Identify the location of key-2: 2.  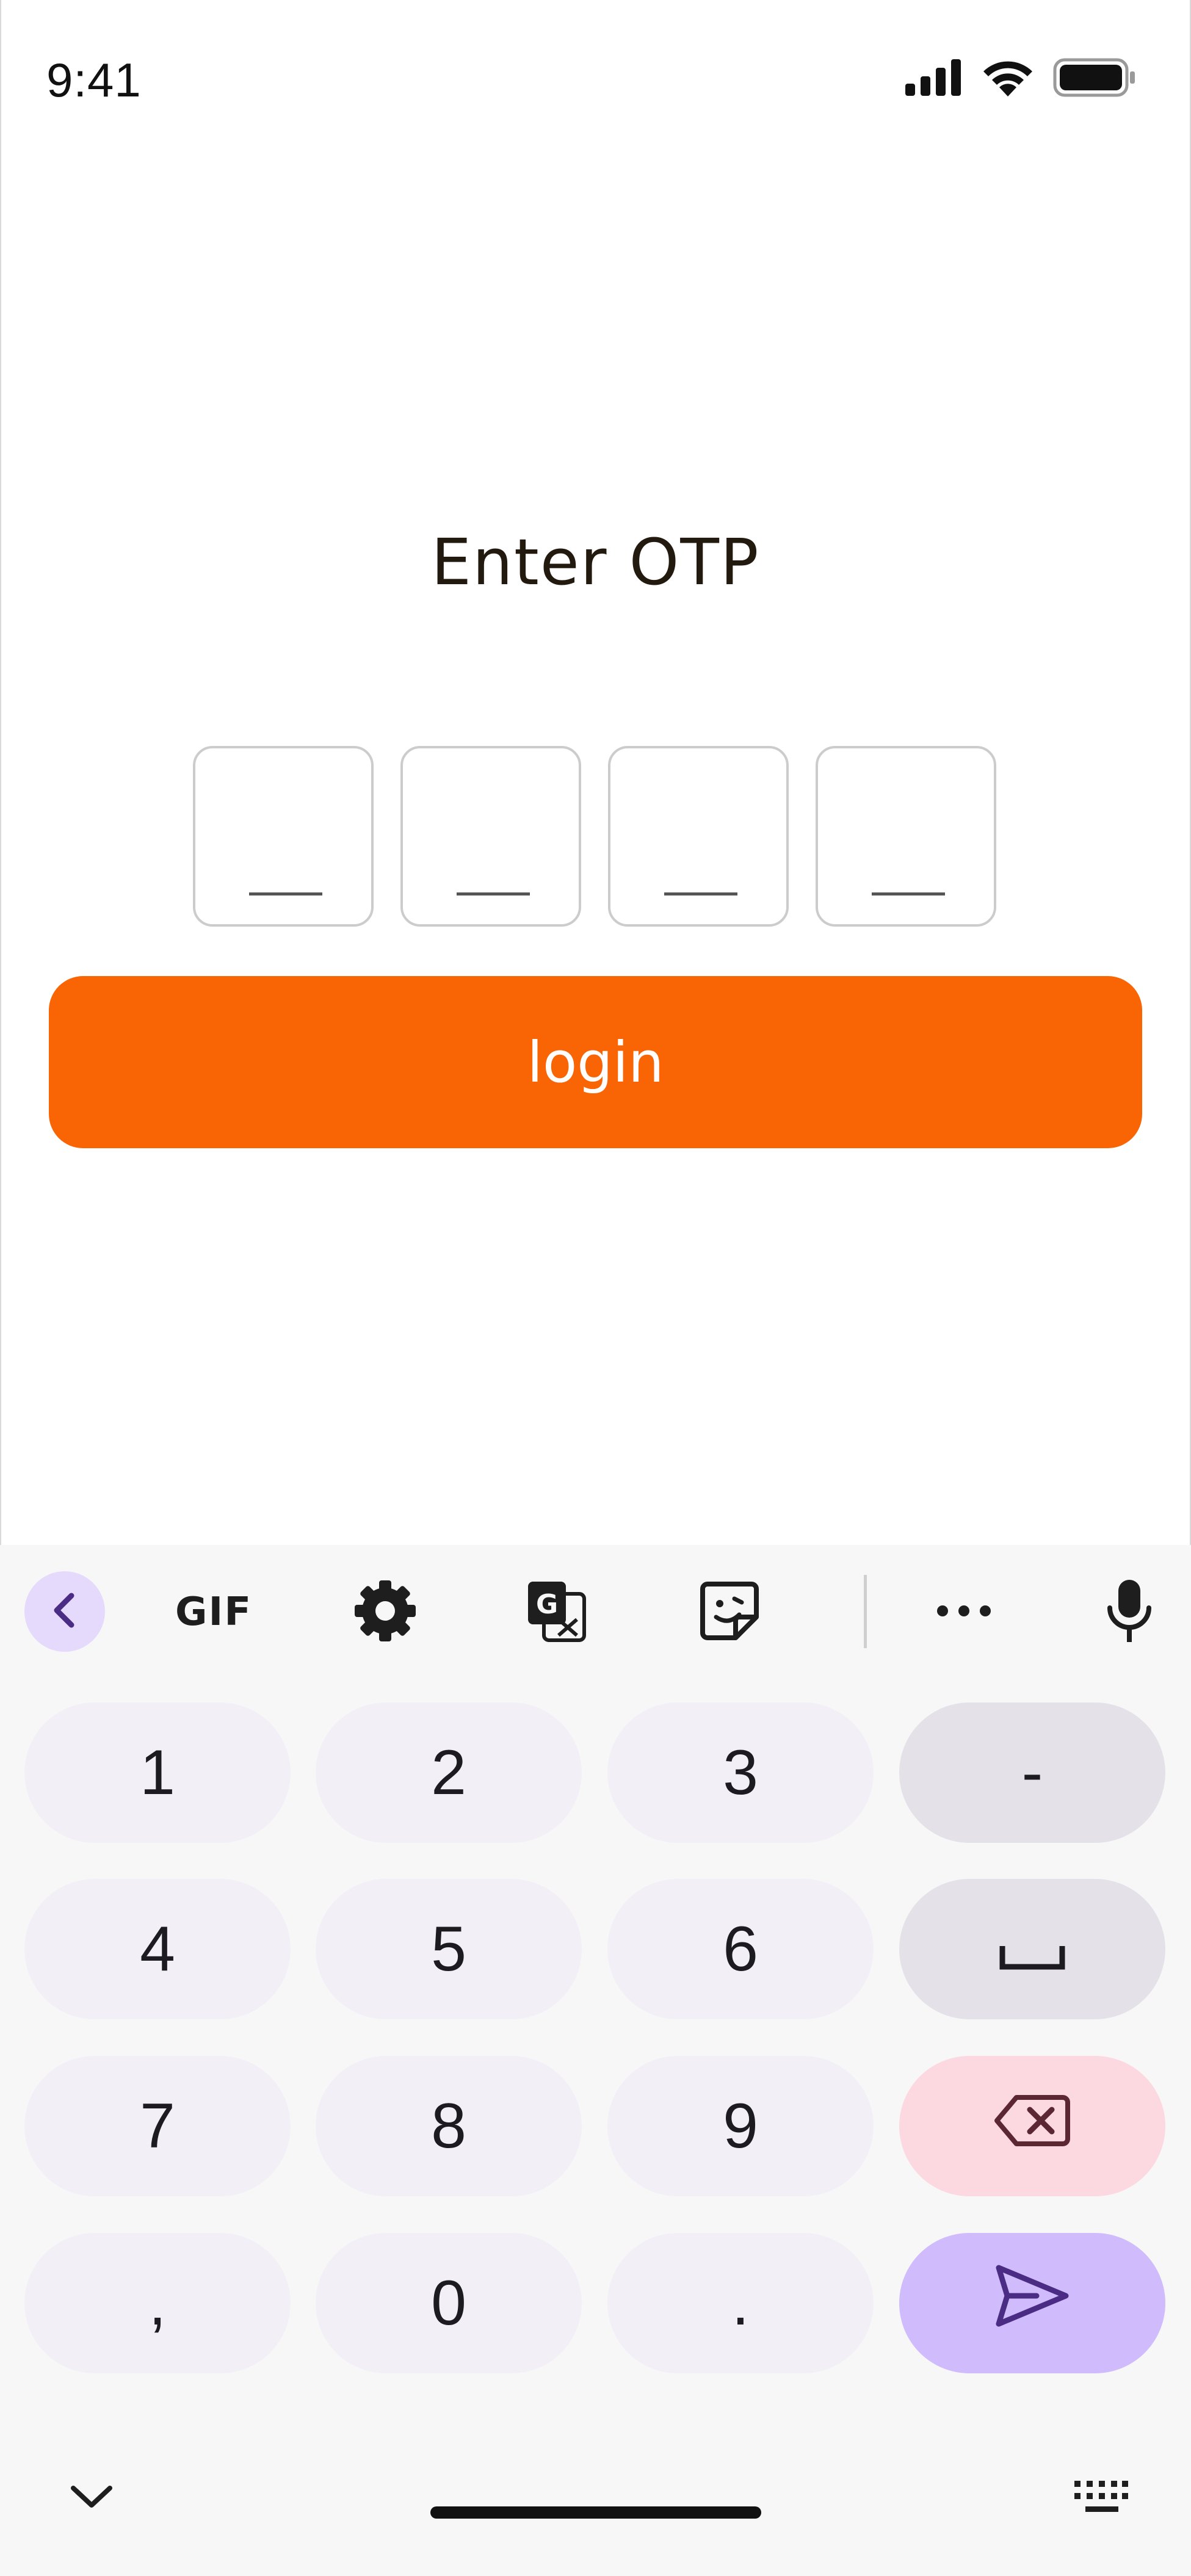
(449, 1772).